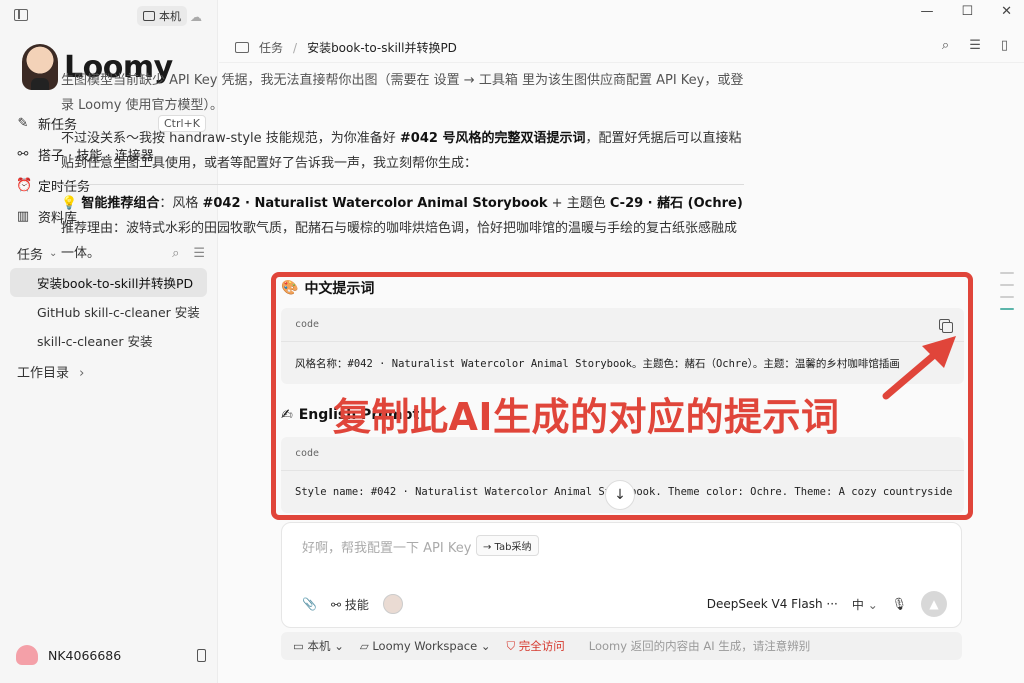  I want to click on text-segment: + 主题色, so click(578, 203).